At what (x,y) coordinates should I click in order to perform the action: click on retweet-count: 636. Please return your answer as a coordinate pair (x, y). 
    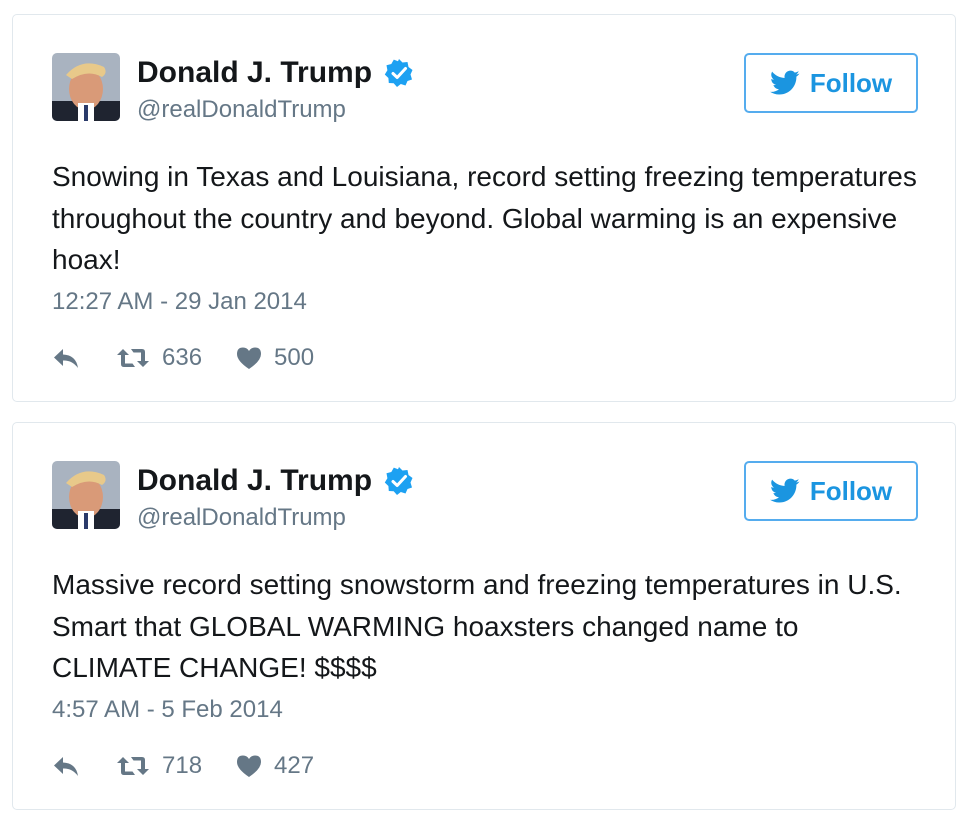
    Looking at the image, I should click on (182, 357).